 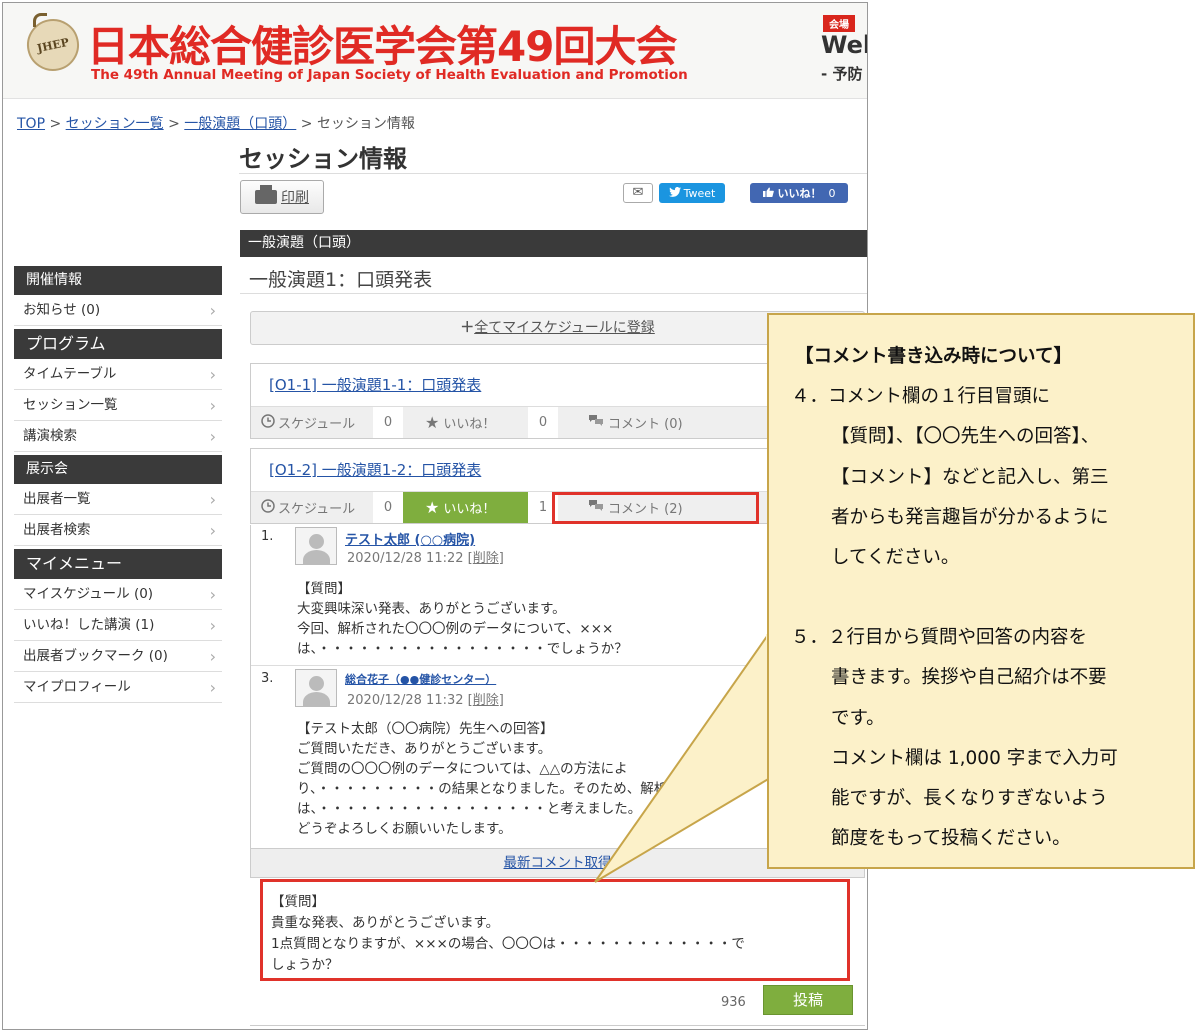 What do you see at coordinates (31, 124) in the screenshot?
I see `breadcrumb-top: TOP` at bounding box center [31, 124].